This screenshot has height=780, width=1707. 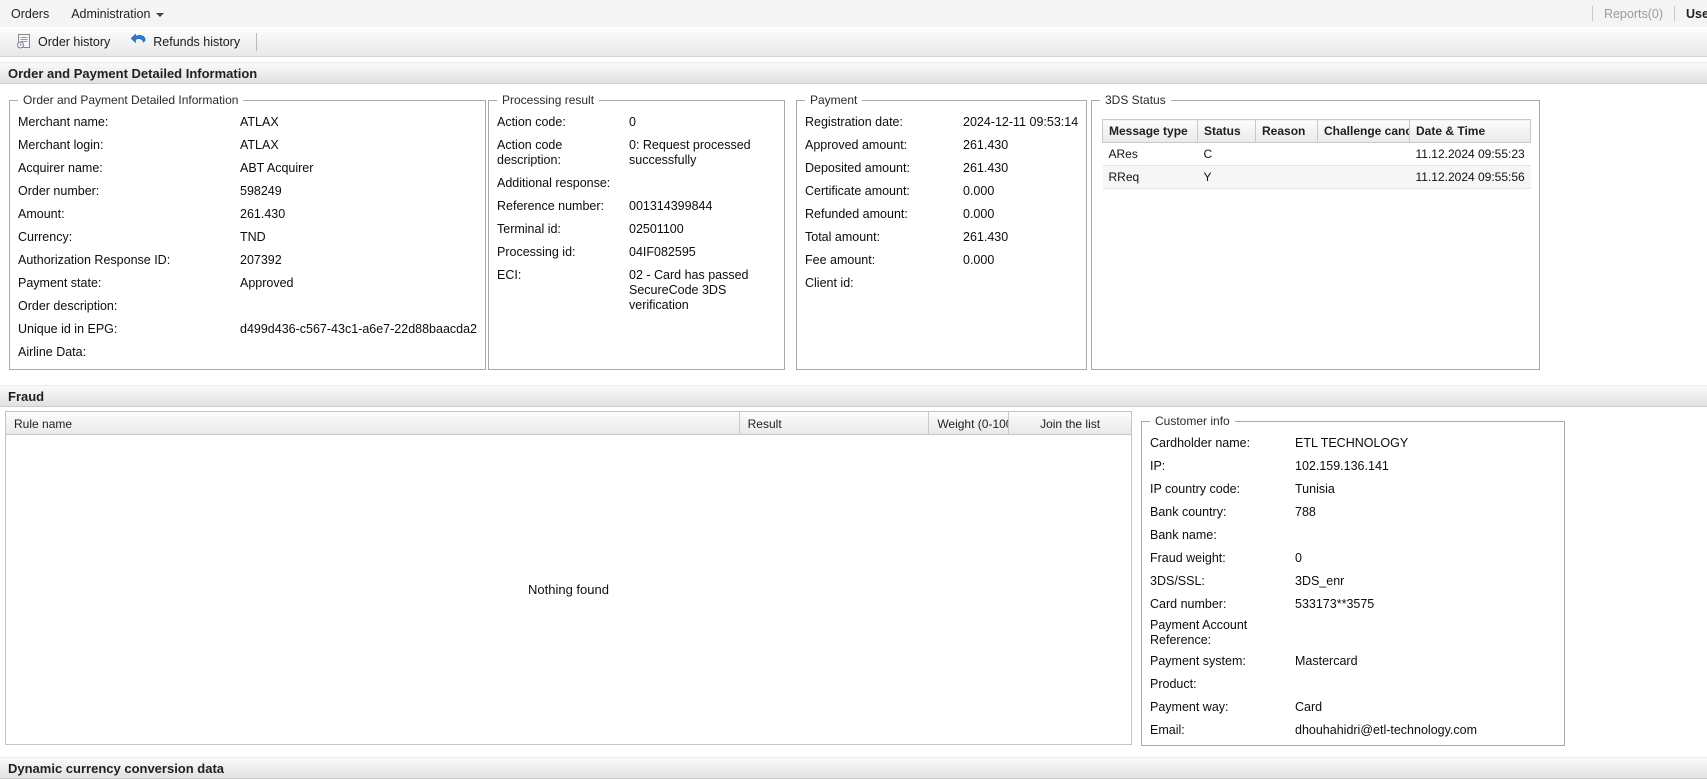 What do you see at coordinates (1226, 131) in the screenshot?
I see `threeds-col-status: Status` at bounding box center [1226, 131].